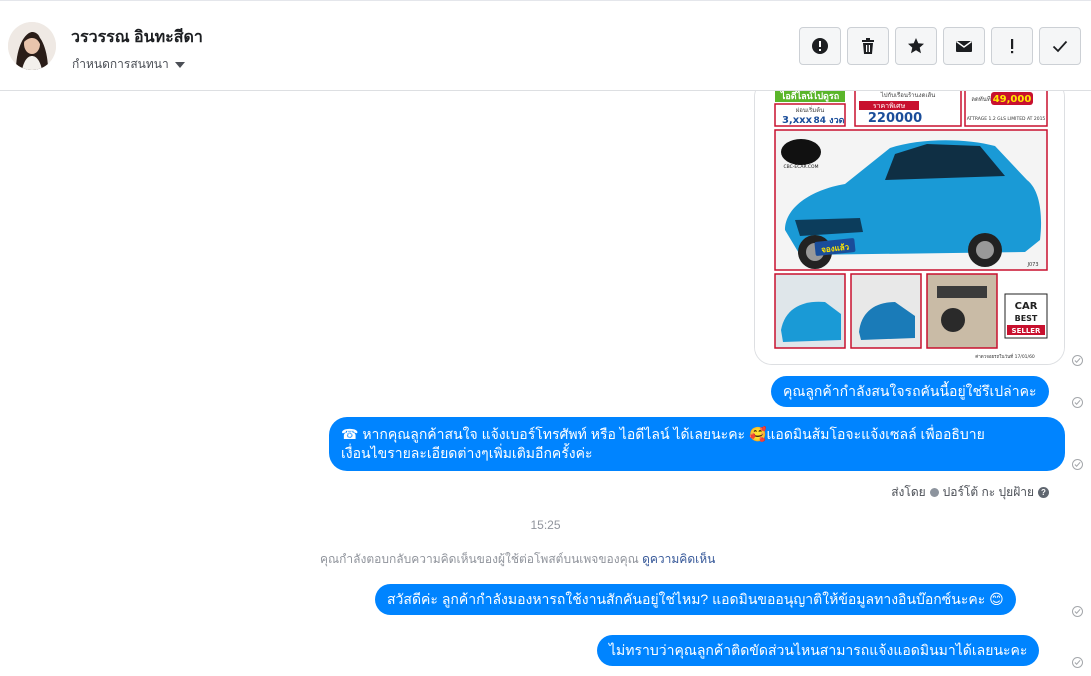 This screenshot has width=1091, height=676. I want to click on help-icon: ?, so click(1043, 492).